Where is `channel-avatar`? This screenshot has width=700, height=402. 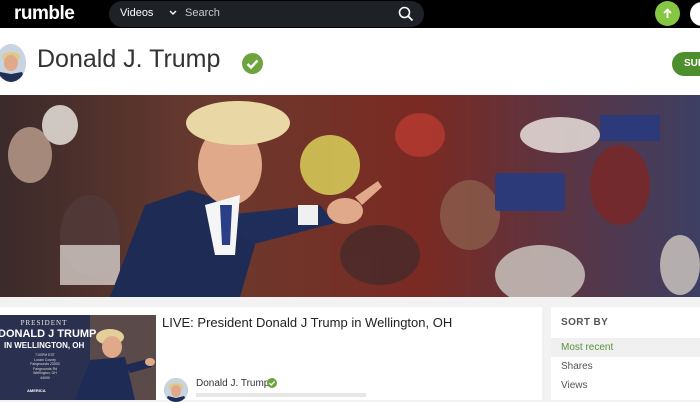 channel-avatar is located at coordinates (13, 63).